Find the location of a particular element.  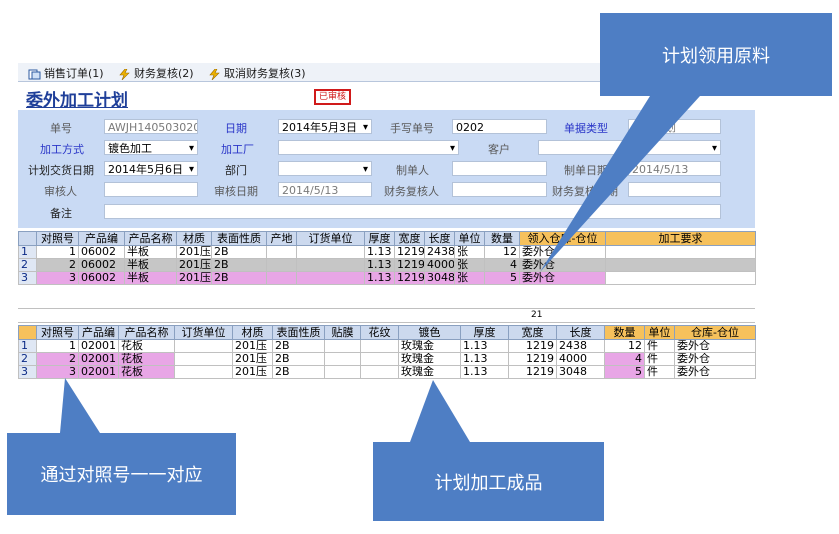

callout-finished-product: 计划加工成品 is located at coordinates (488, 481).